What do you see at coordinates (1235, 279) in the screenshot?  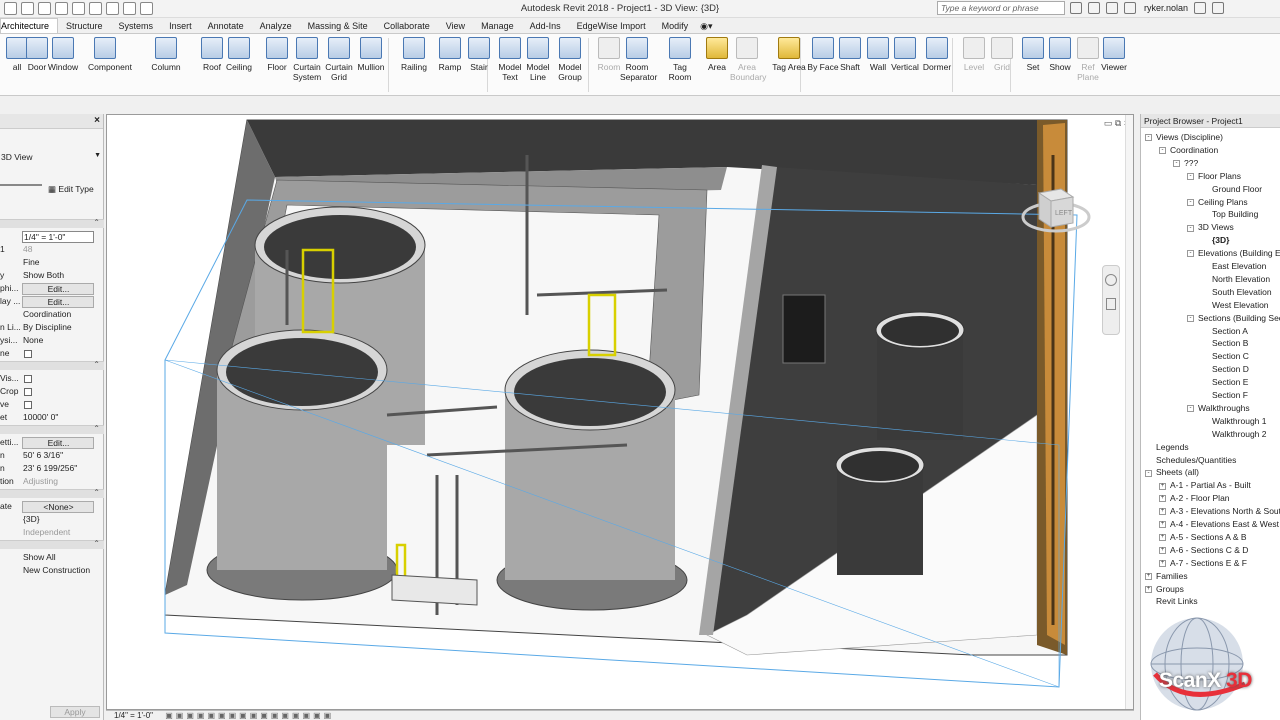 I see `browser-item: North Elevation` at bounding box center [1235, 279].